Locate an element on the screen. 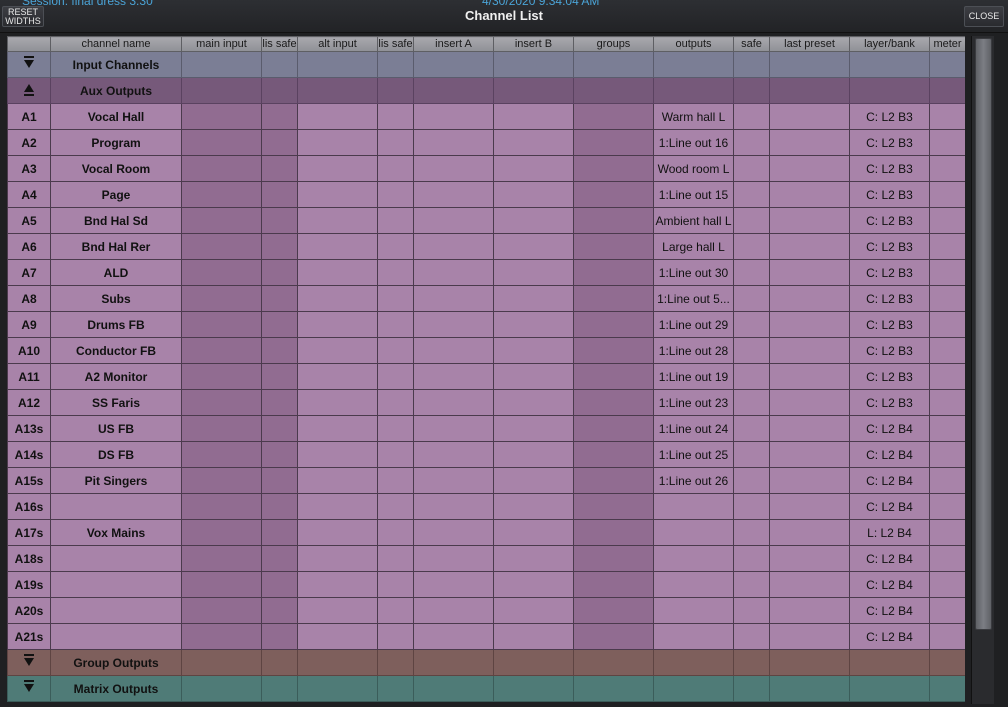  col-layer-bank-cell: L: L2 B4 is located at coordinates (889, 532).